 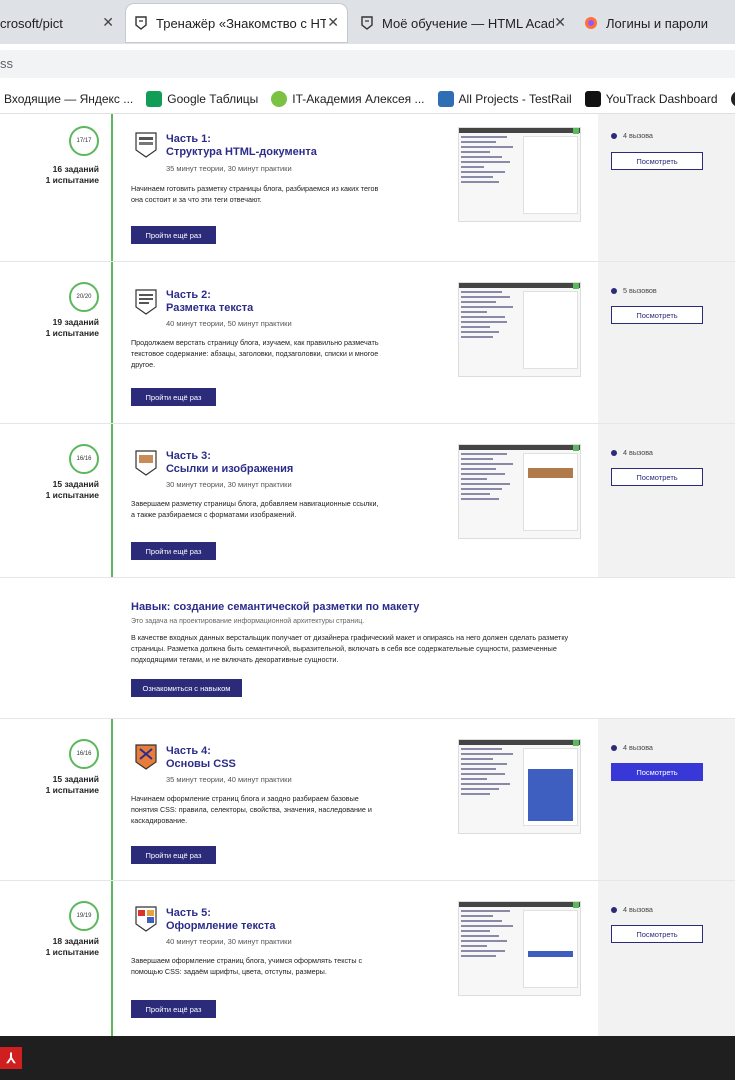 What do you see at coordinates (75, 941) in the screenshot?
I see `tasks-count: 18 заданий` at bounding box center [75, 941].